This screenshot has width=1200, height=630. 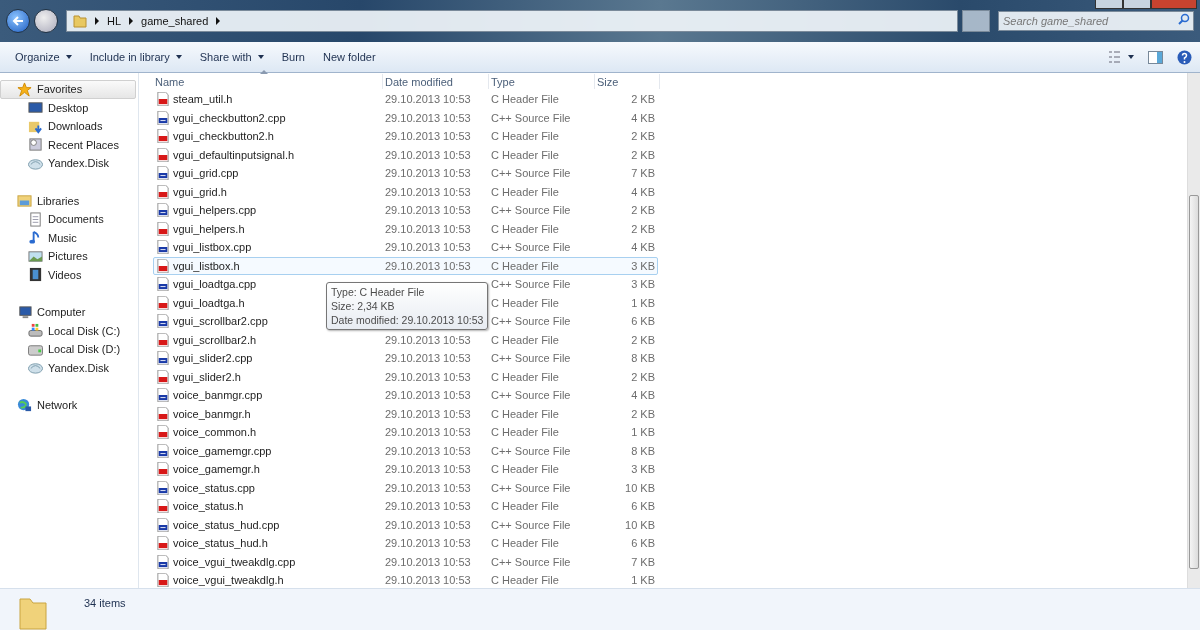 What do you see at coordinates (643, 117) in the screenshot?
I see `size-cell: 4 KB` at bounding box center [643, 117].